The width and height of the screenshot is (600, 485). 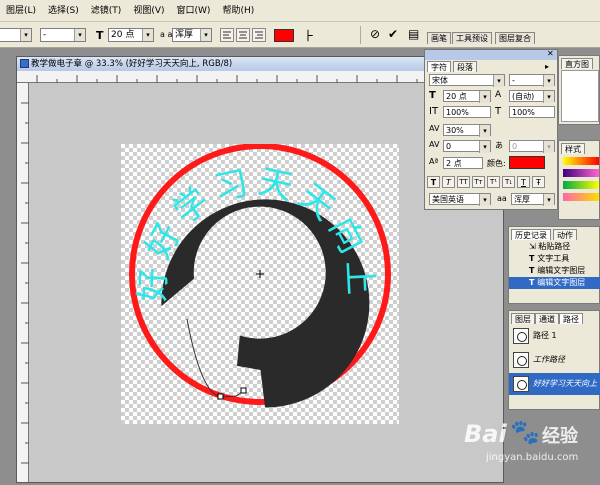 I want to click on menu-help: 帮助(H), so click(x=238, y=11).